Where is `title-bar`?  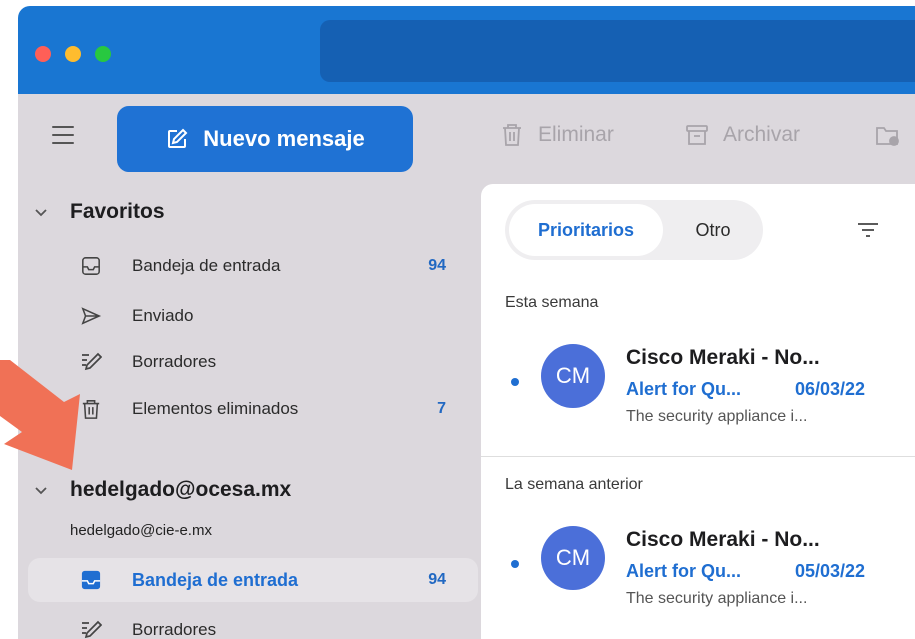
title-bar is located at coordinates (466, 50).